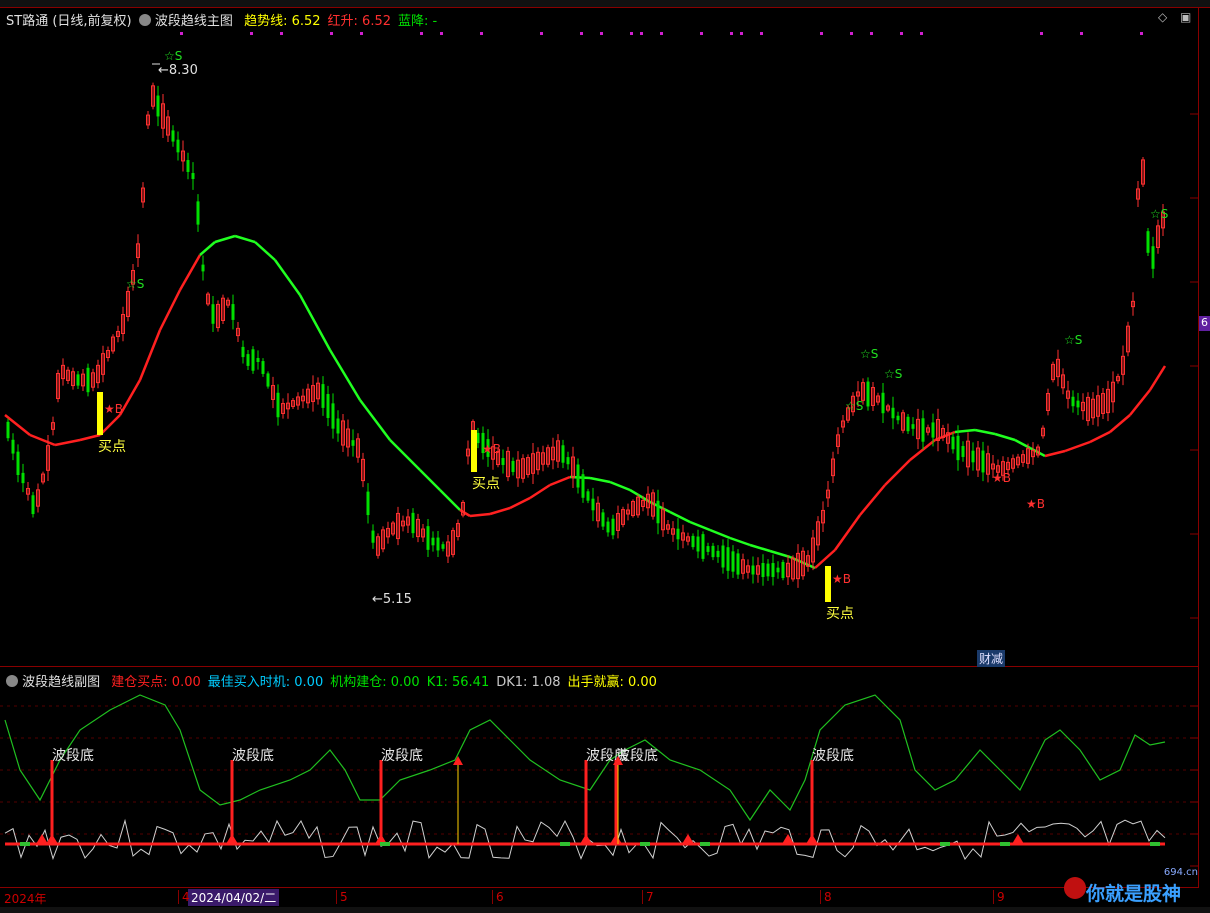  Describe the element at coordinates (498, 897) in the screenshot. I see `month-label-6: 6` at that location.